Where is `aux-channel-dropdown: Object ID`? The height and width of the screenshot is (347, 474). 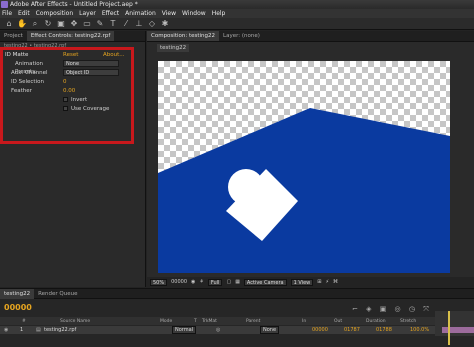 aux-channel-dropdown: Object ID is located at coordinates (91, 72).